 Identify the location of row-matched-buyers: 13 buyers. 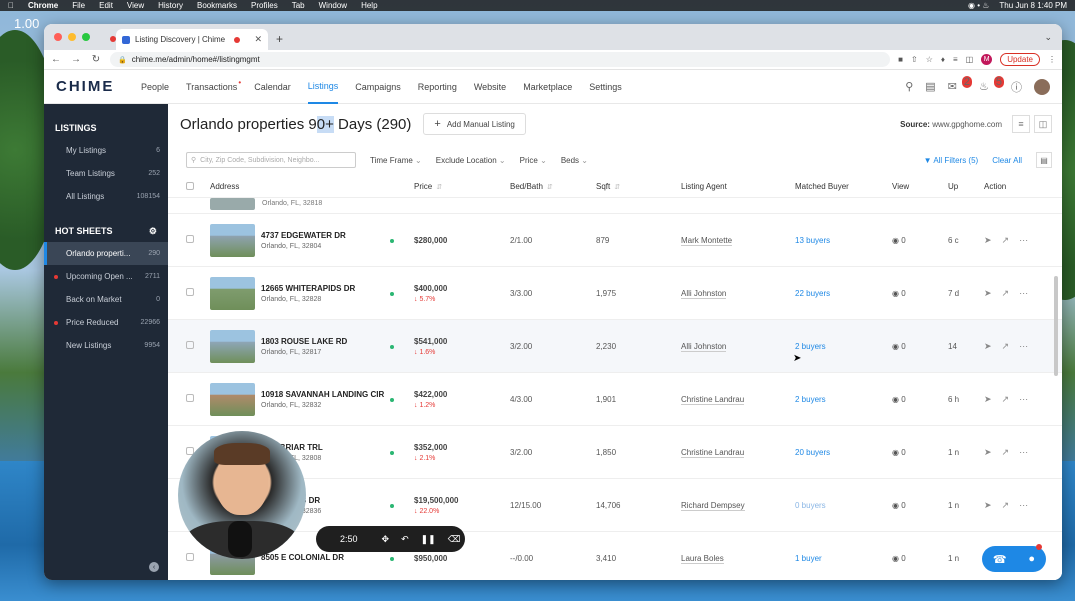
(812, 240).